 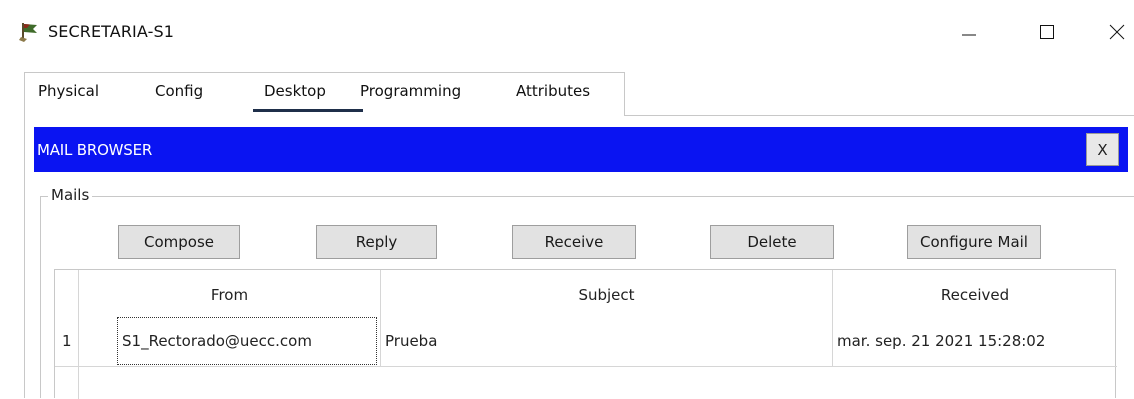 I want to click on receive-button: Receive, so click(x=574, y=242).